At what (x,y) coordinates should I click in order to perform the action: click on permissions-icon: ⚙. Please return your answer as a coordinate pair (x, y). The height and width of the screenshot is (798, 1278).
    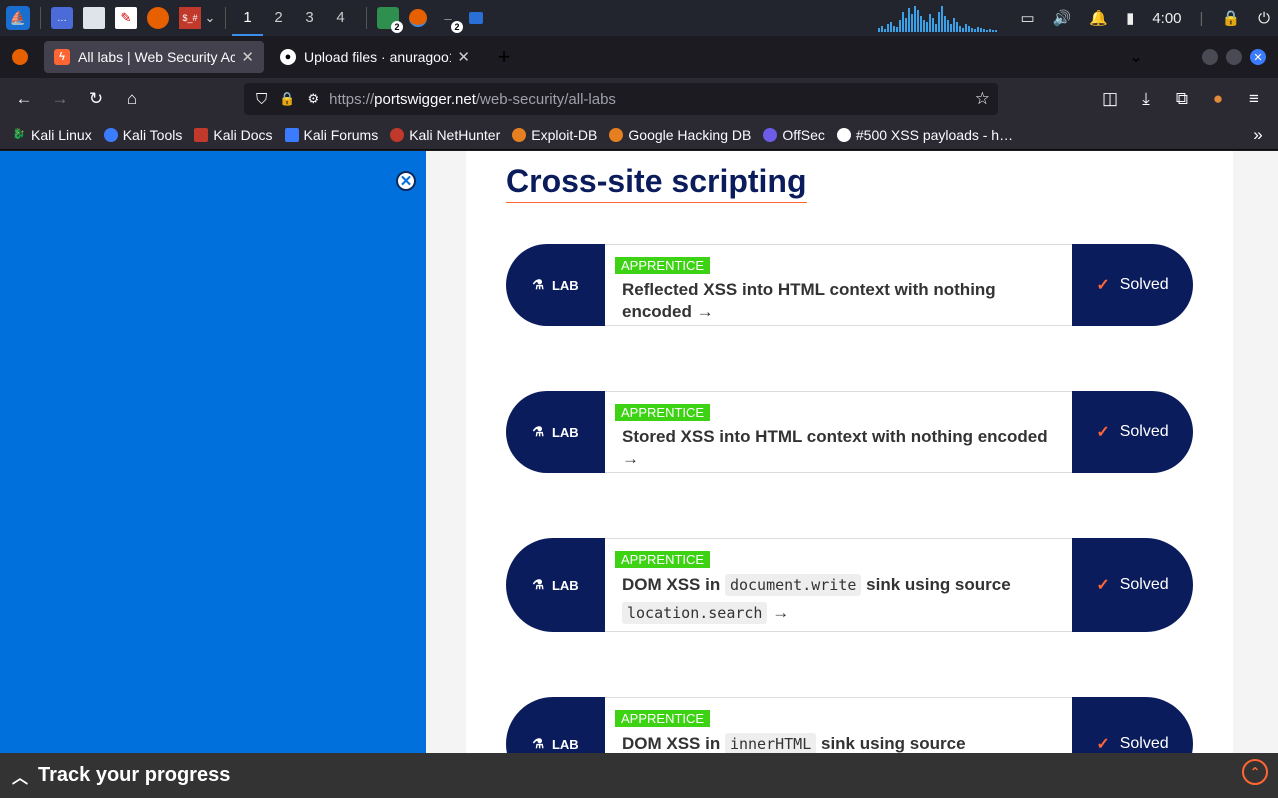
    Looking at the image, I should click on (313, 99).